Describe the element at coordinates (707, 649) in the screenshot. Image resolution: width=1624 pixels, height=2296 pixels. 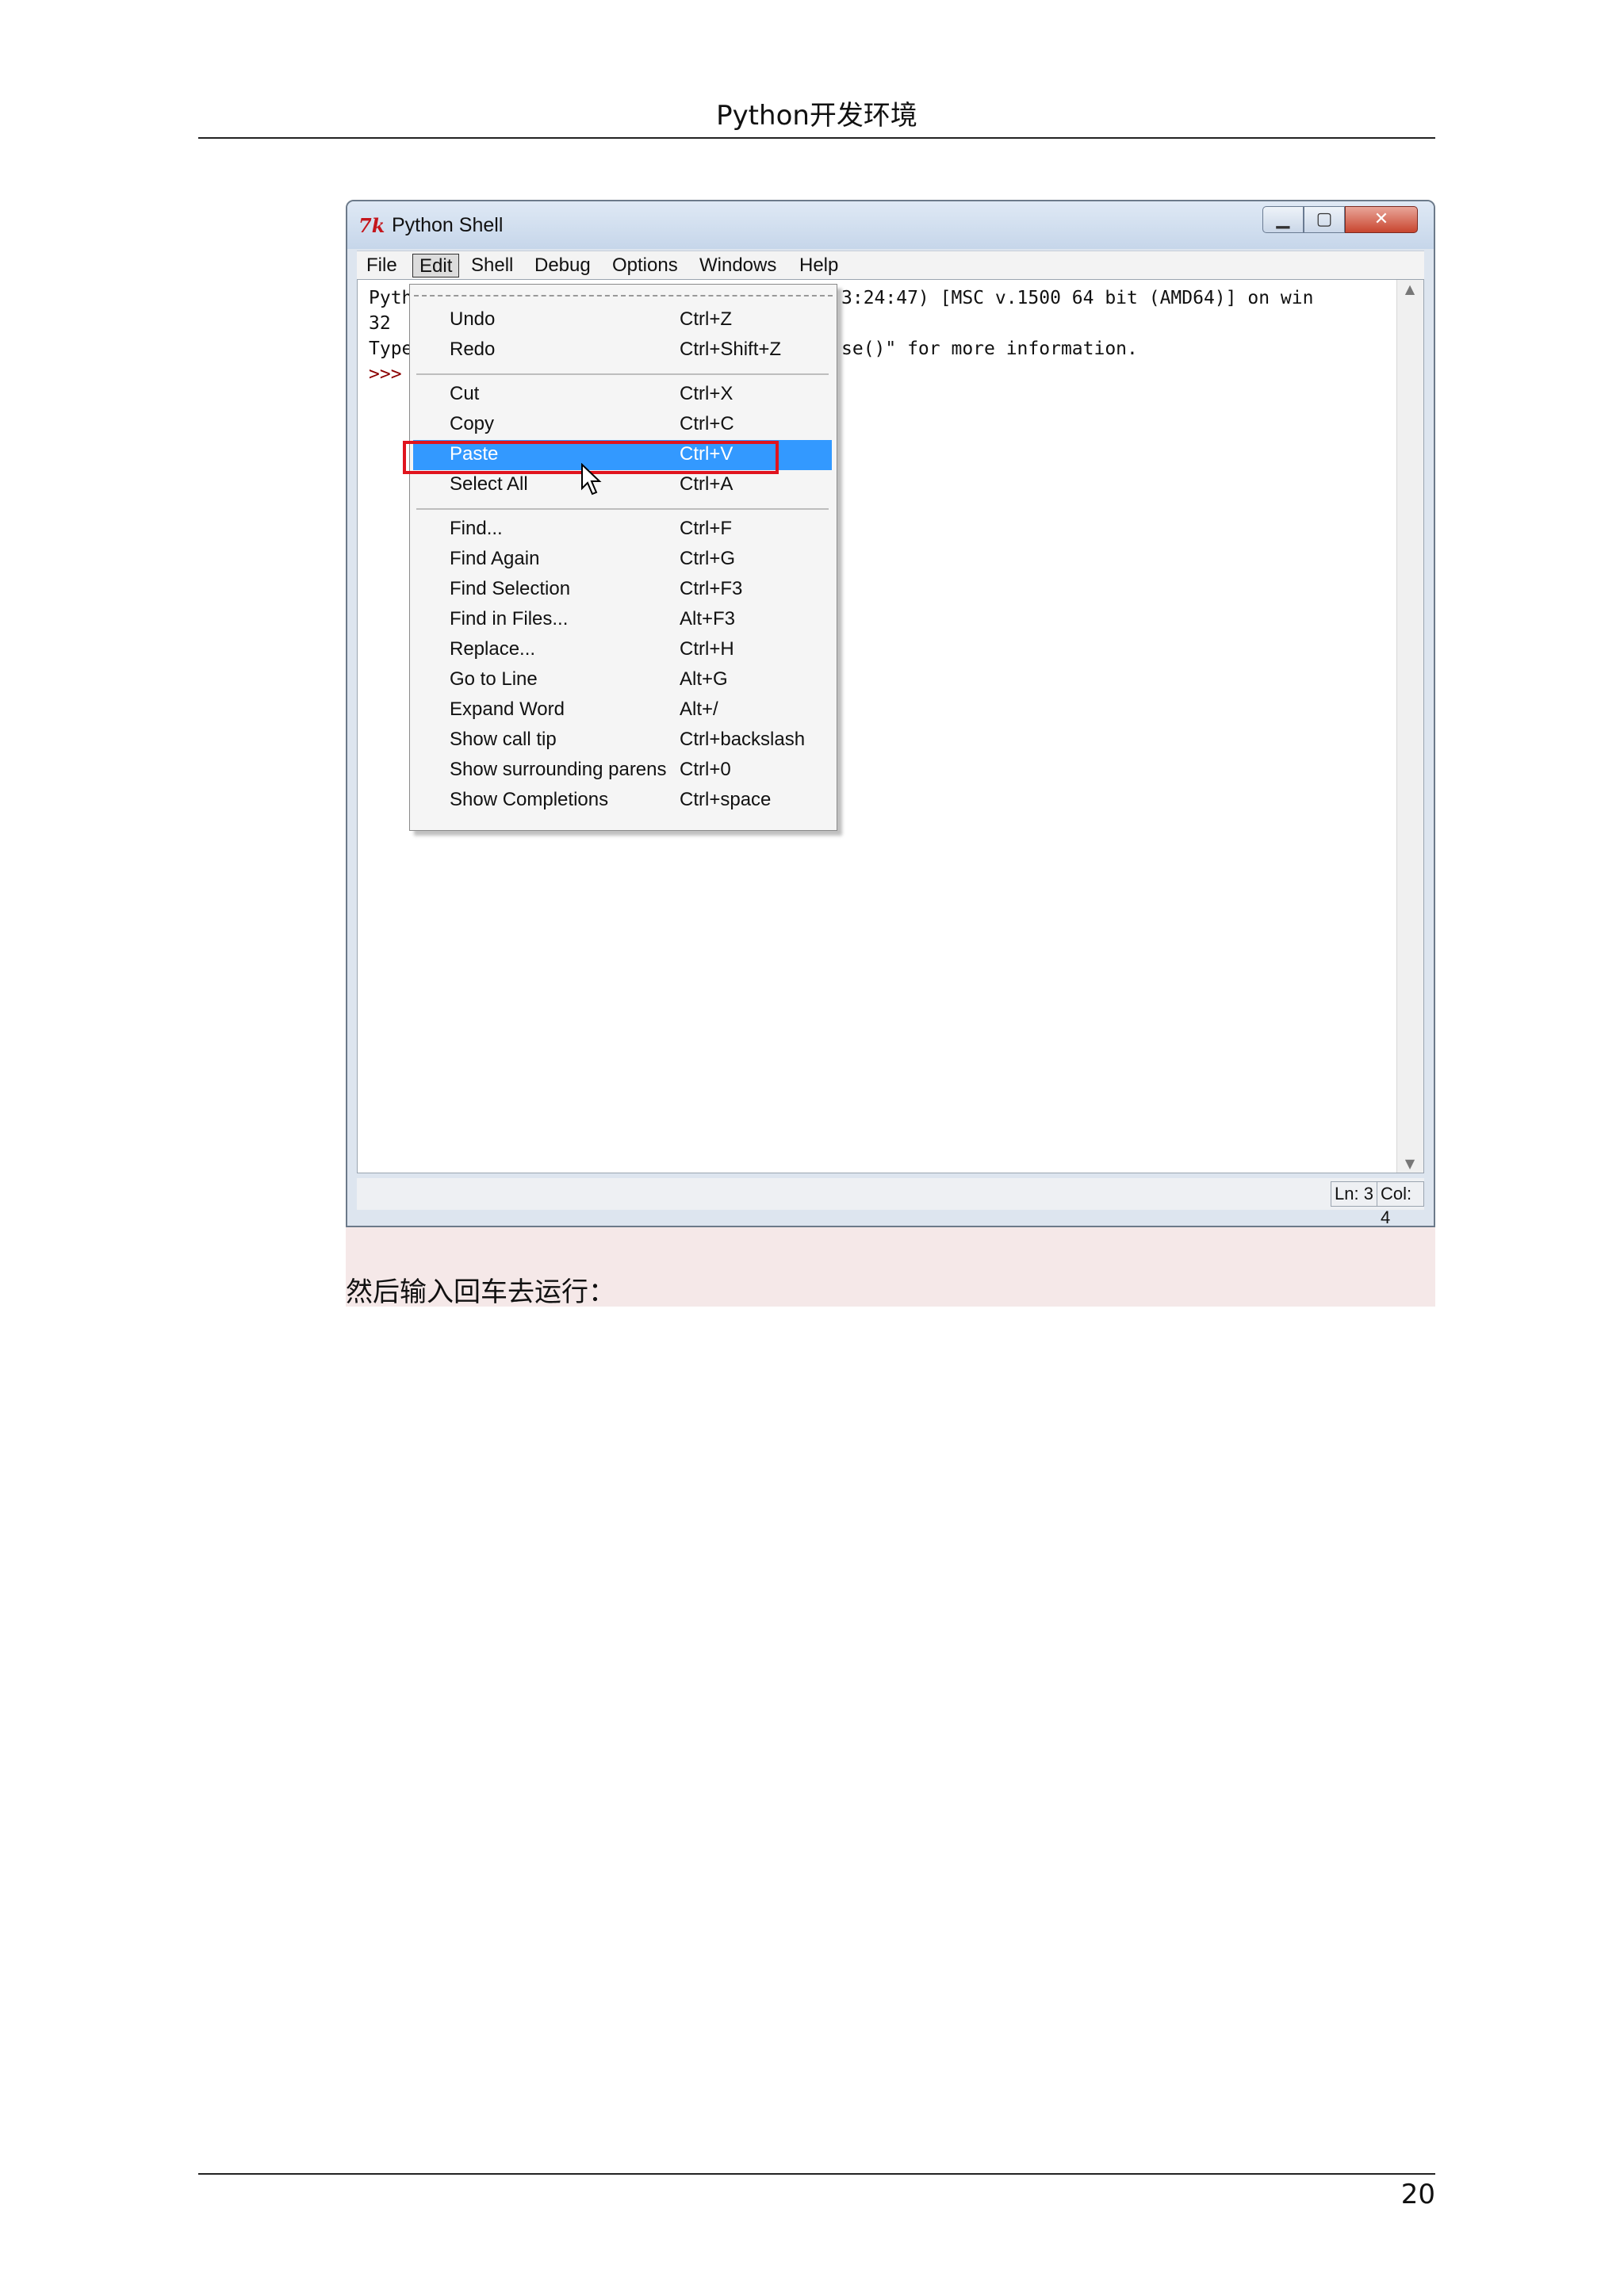
I see `menu-item-shortcut: Ctrl+H` at that location.